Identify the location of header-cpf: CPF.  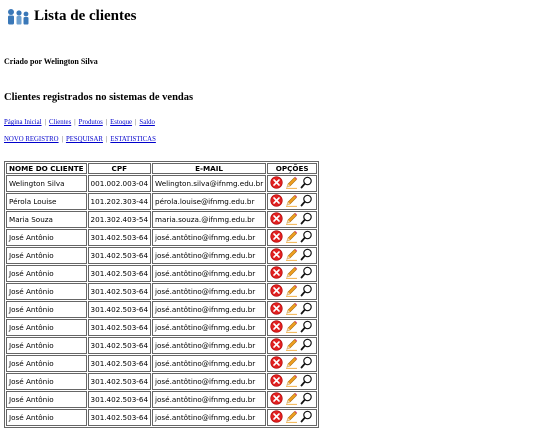
(119, 168).